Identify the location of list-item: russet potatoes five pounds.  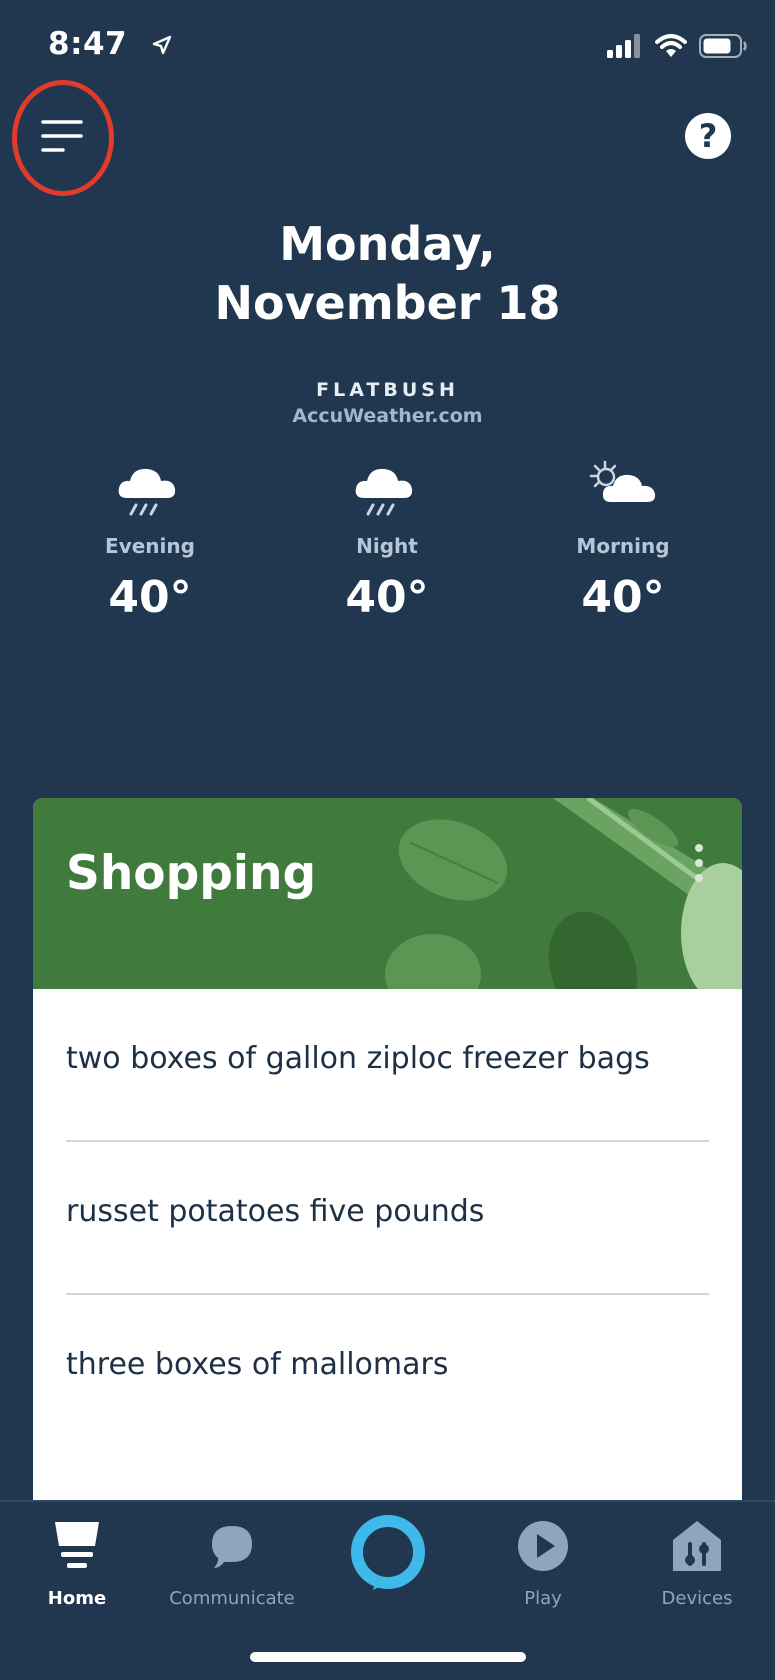
(387, 1218).